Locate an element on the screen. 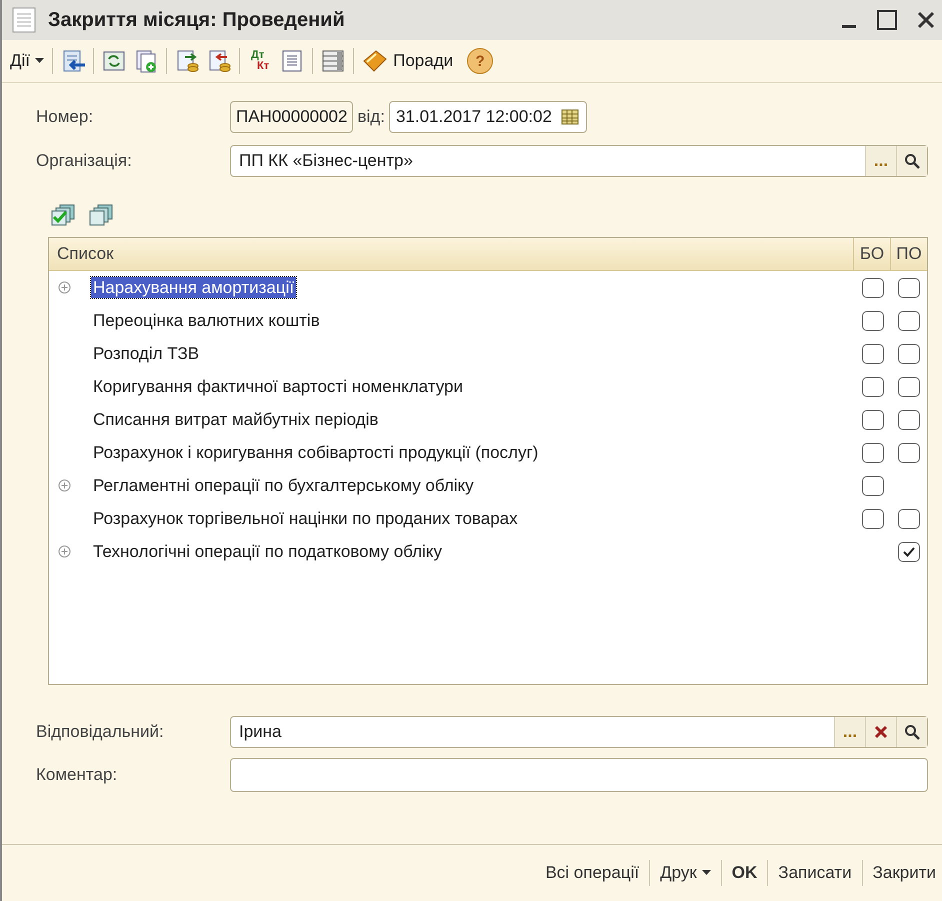  refresh-icon is located at coordinates (114, 61).